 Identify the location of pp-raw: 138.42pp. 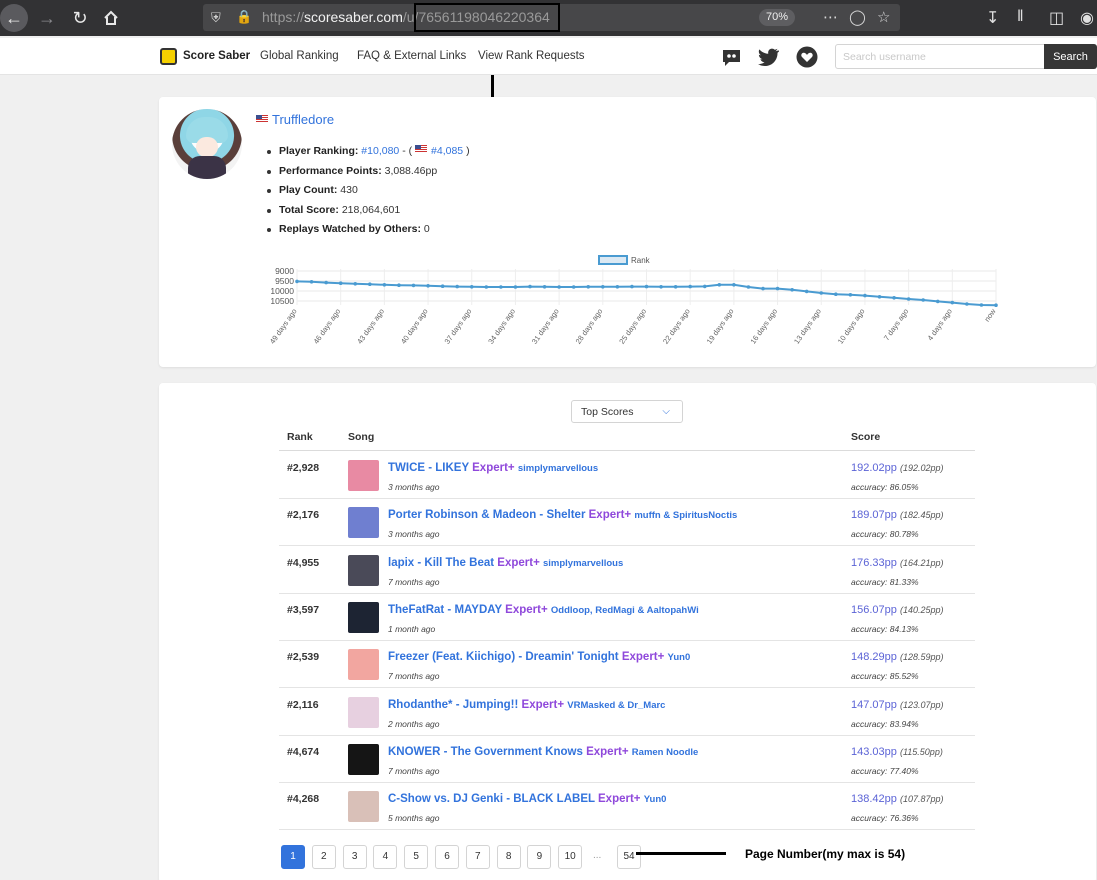
(874, 799).